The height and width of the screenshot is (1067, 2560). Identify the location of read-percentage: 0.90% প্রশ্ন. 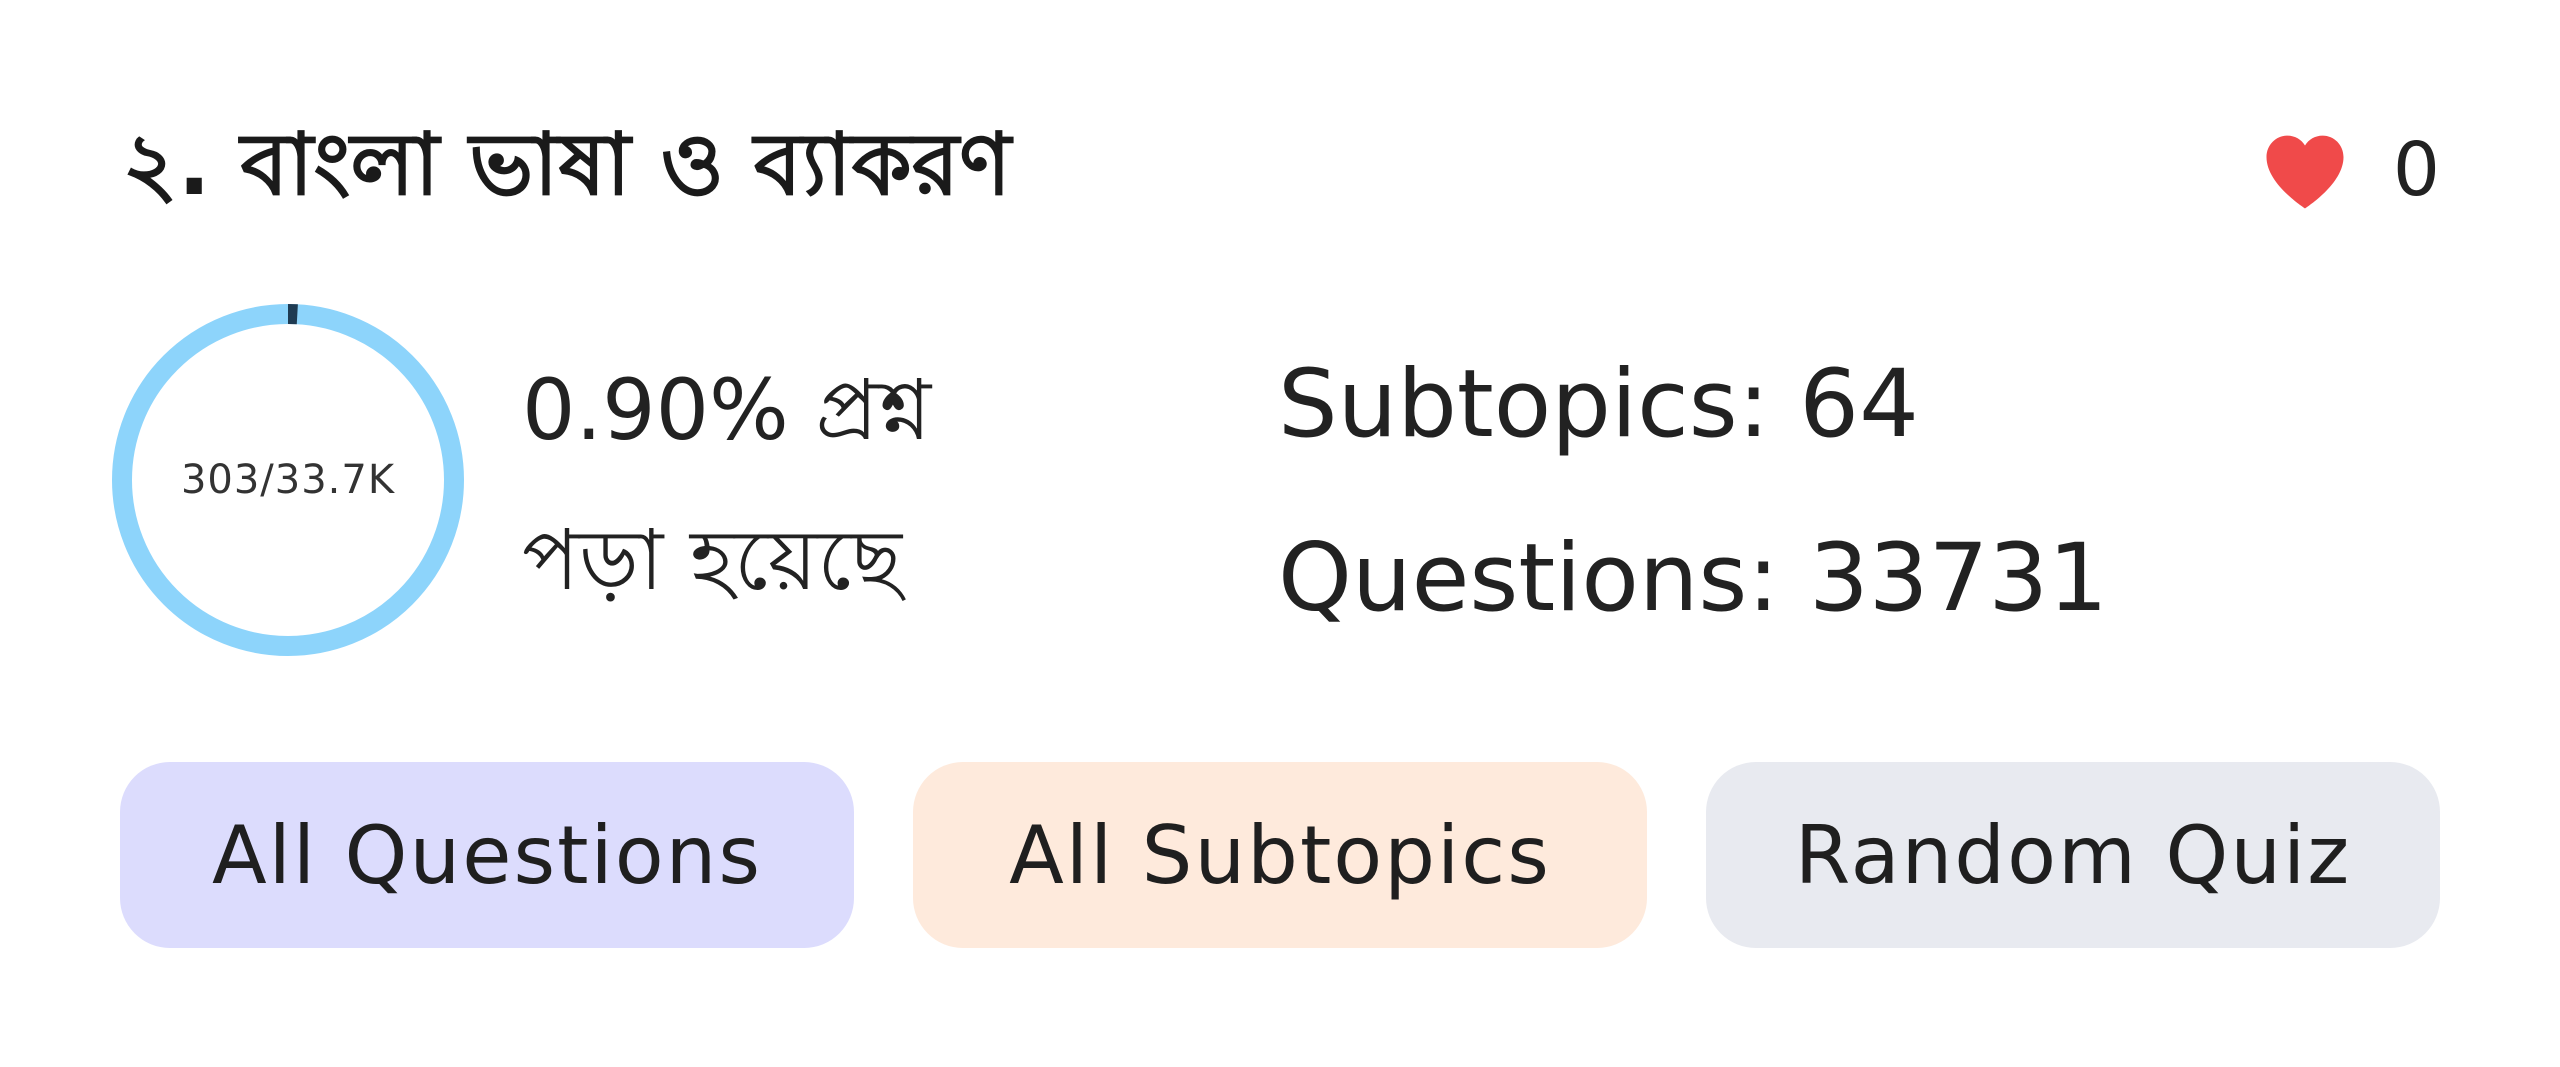
(727, 410).